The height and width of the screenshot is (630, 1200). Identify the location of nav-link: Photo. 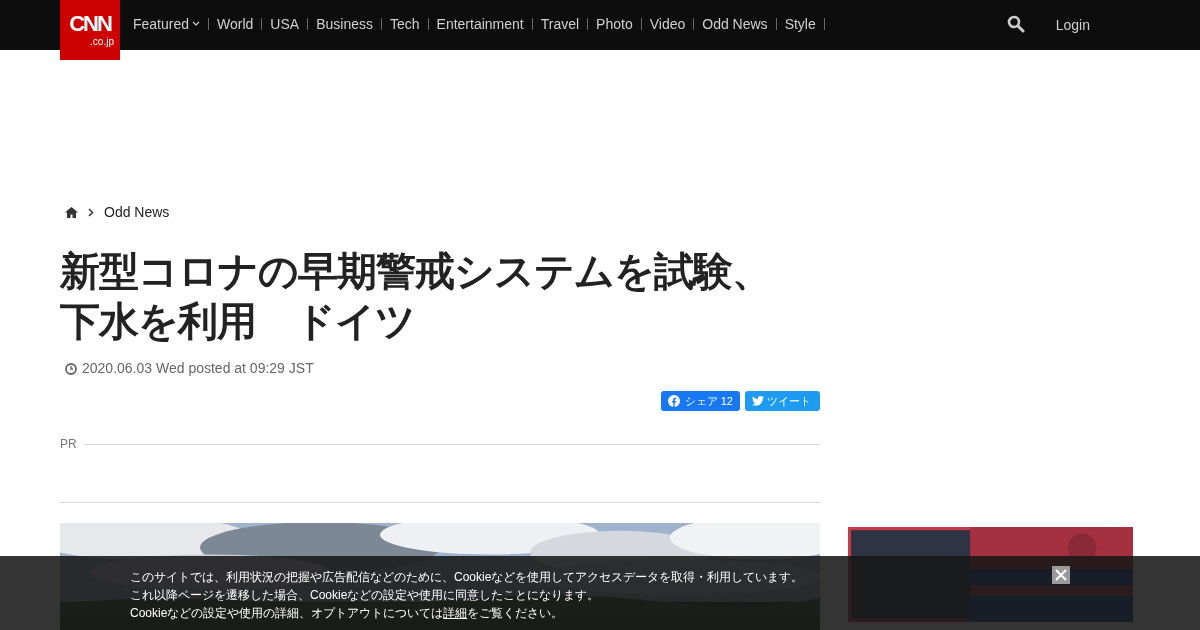
(614, 24).